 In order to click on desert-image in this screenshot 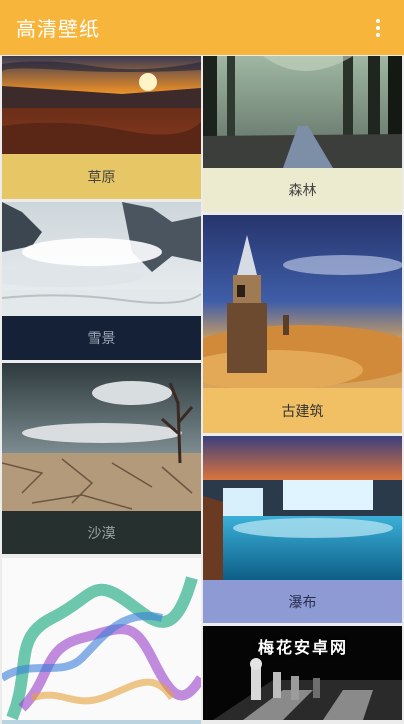, I will do `click(101, 437)`.